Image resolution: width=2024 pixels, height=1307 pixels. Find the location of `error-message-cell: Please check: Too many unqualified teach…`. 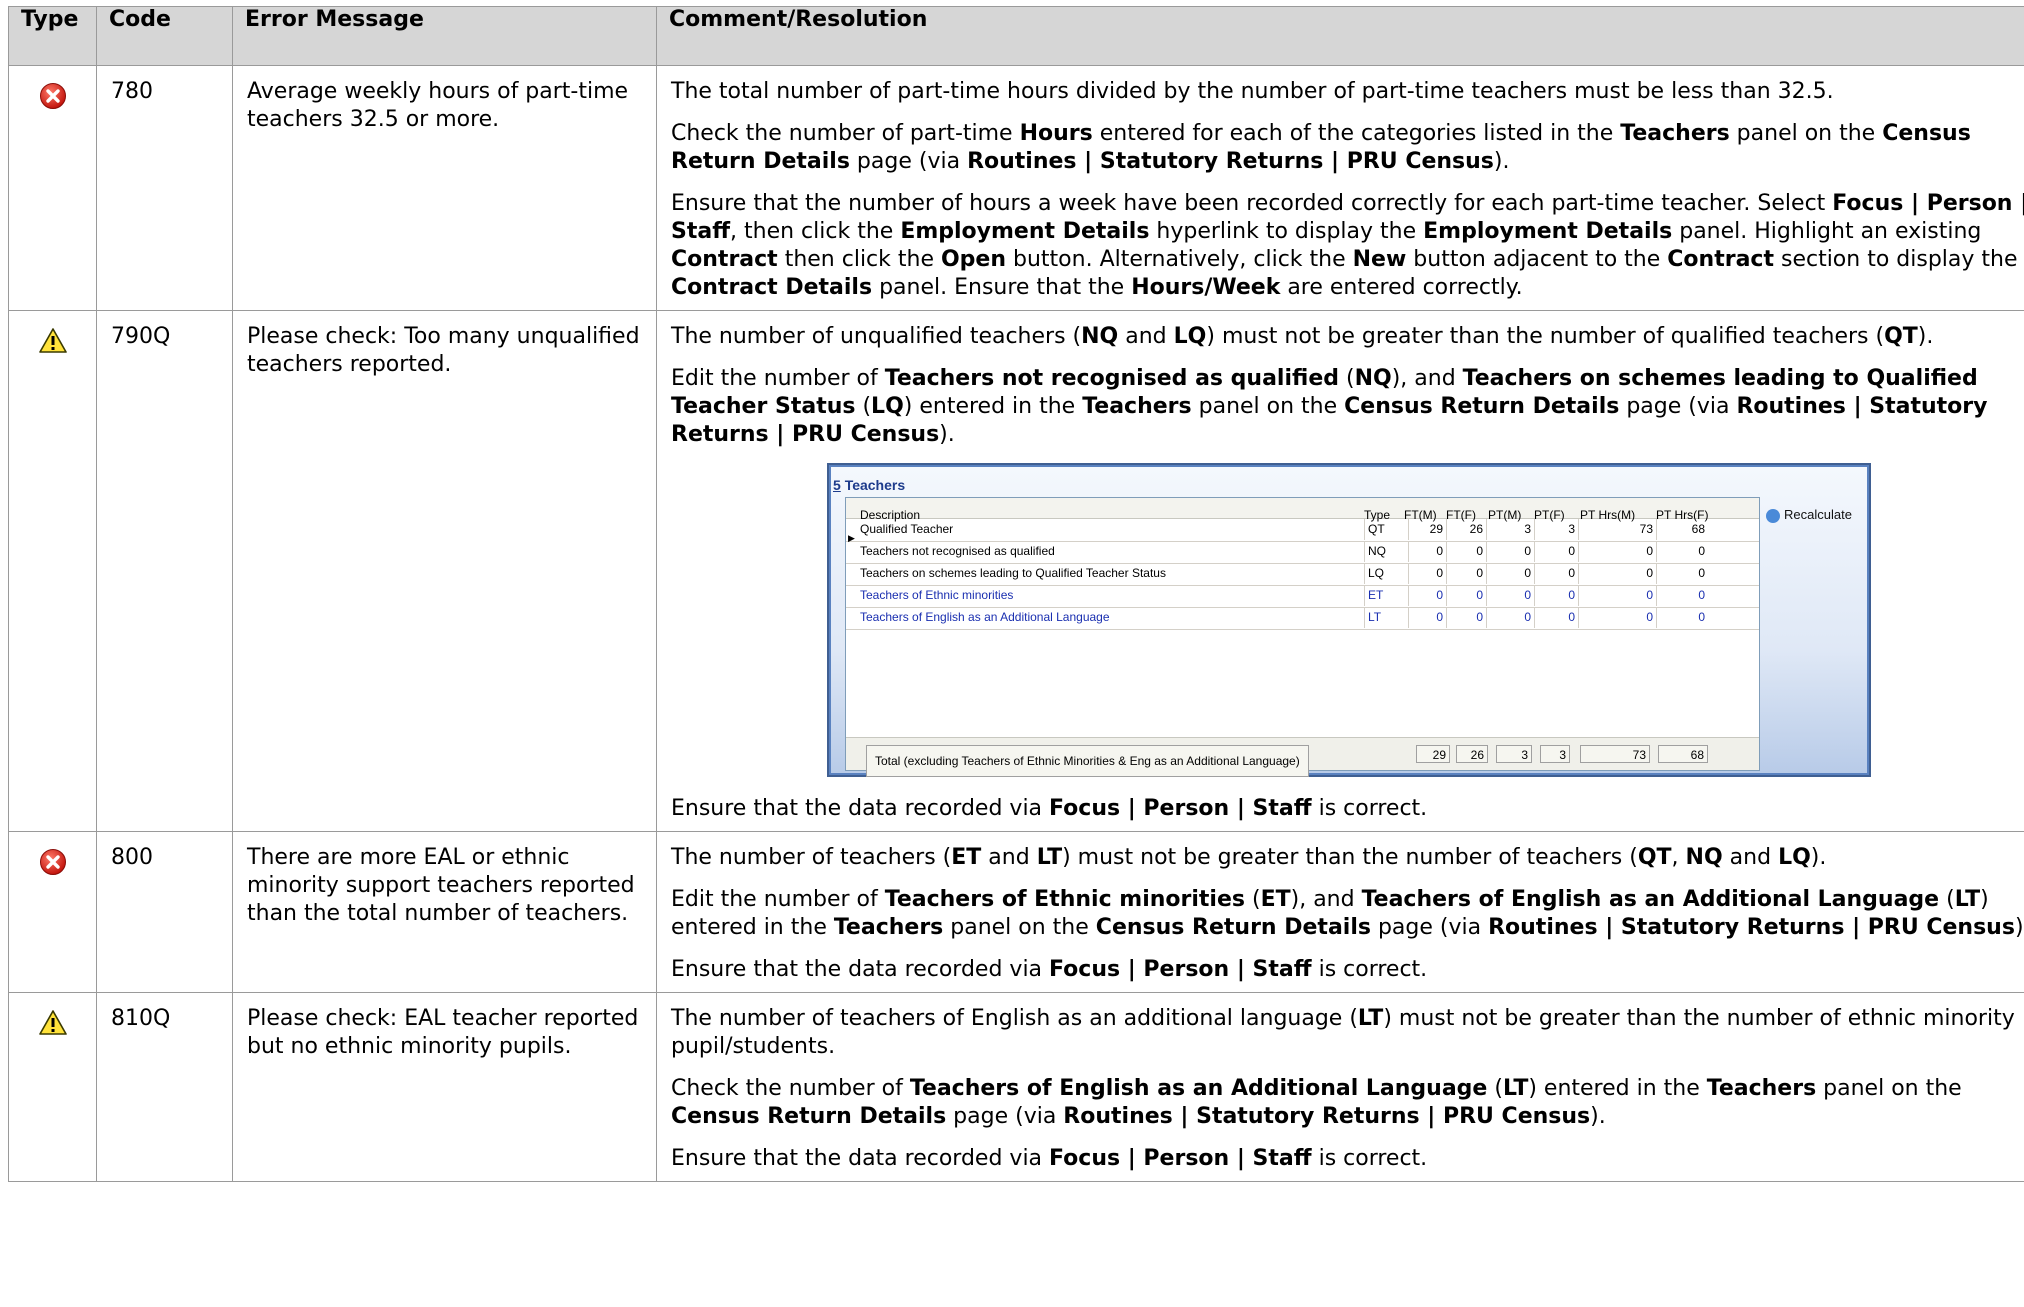

error-message-cell: Please check: Too many unqualified teach… is located at coordinates (444, 571).